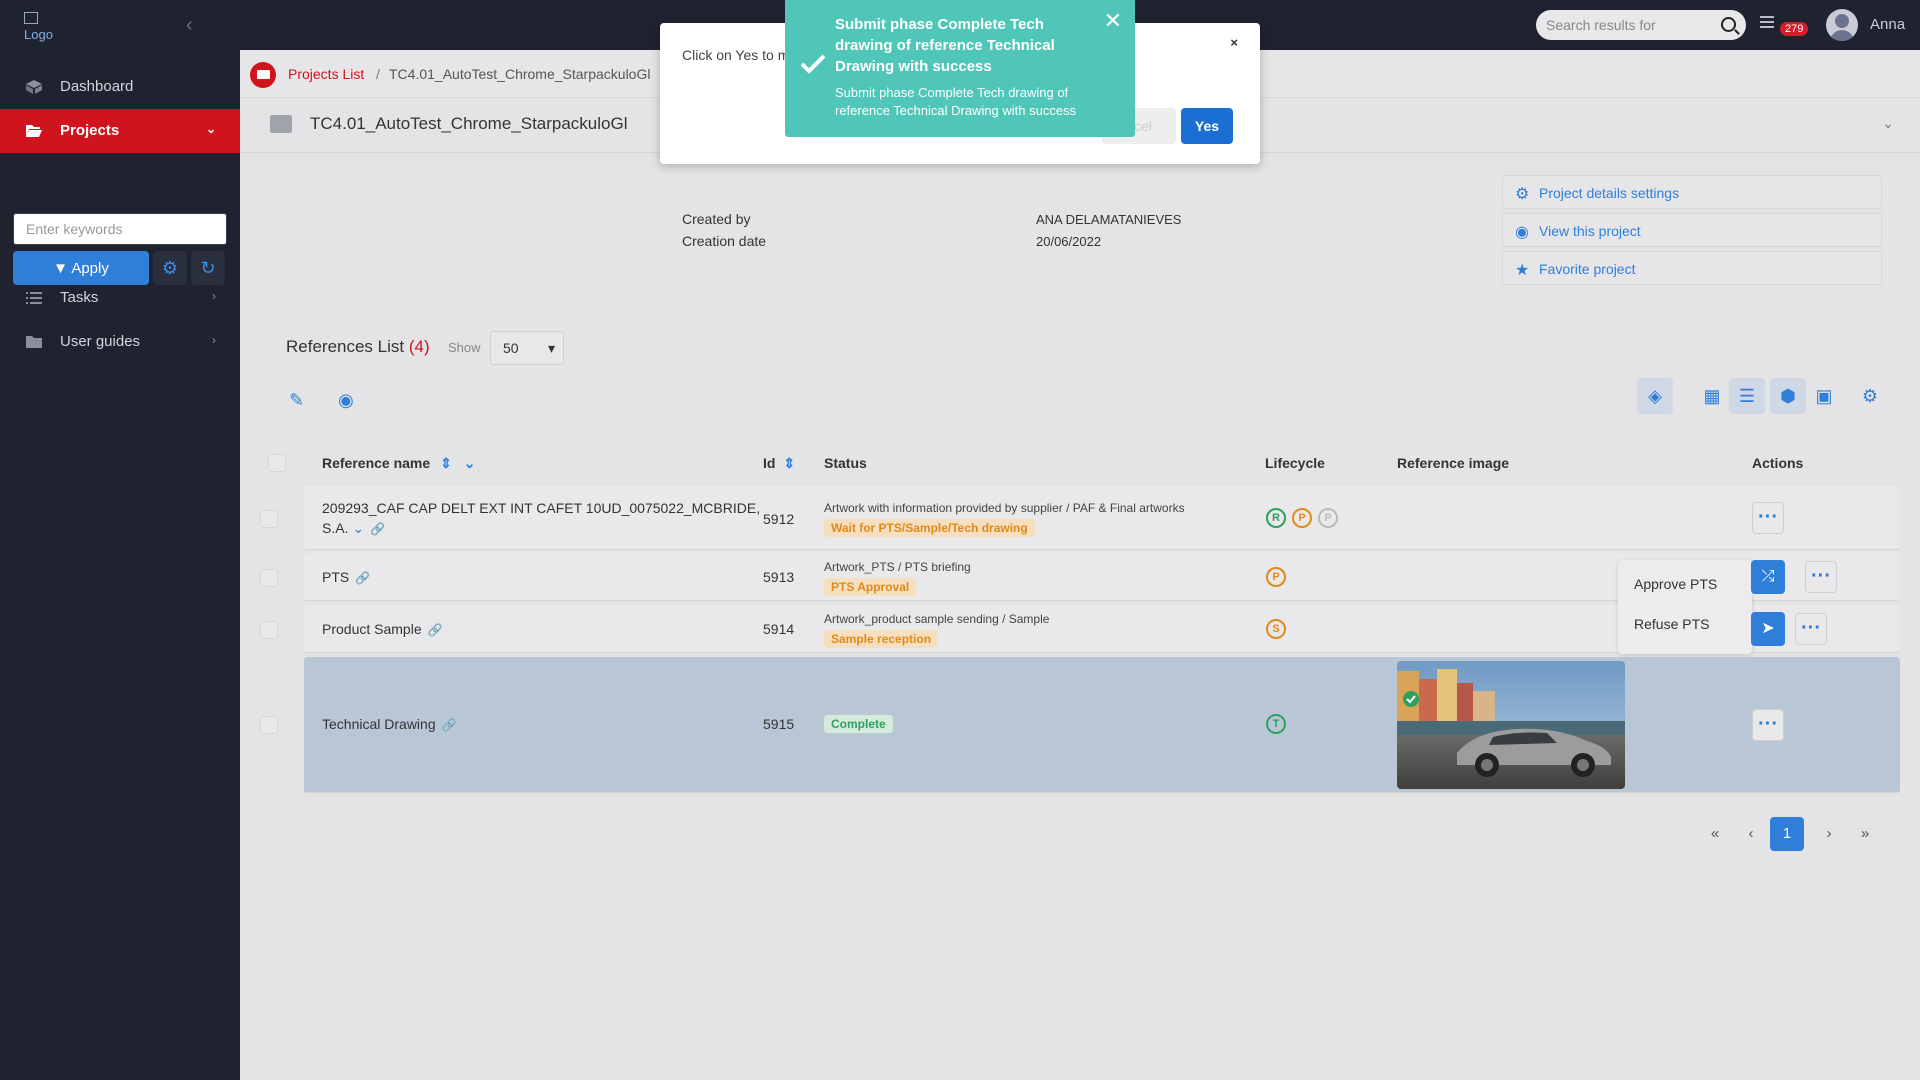 The width and height of the screenshot is (1920, 1080). Describe the element at coordinates (1768, 629) in the screenshot. I see `send-action-button: ➤` at that location.